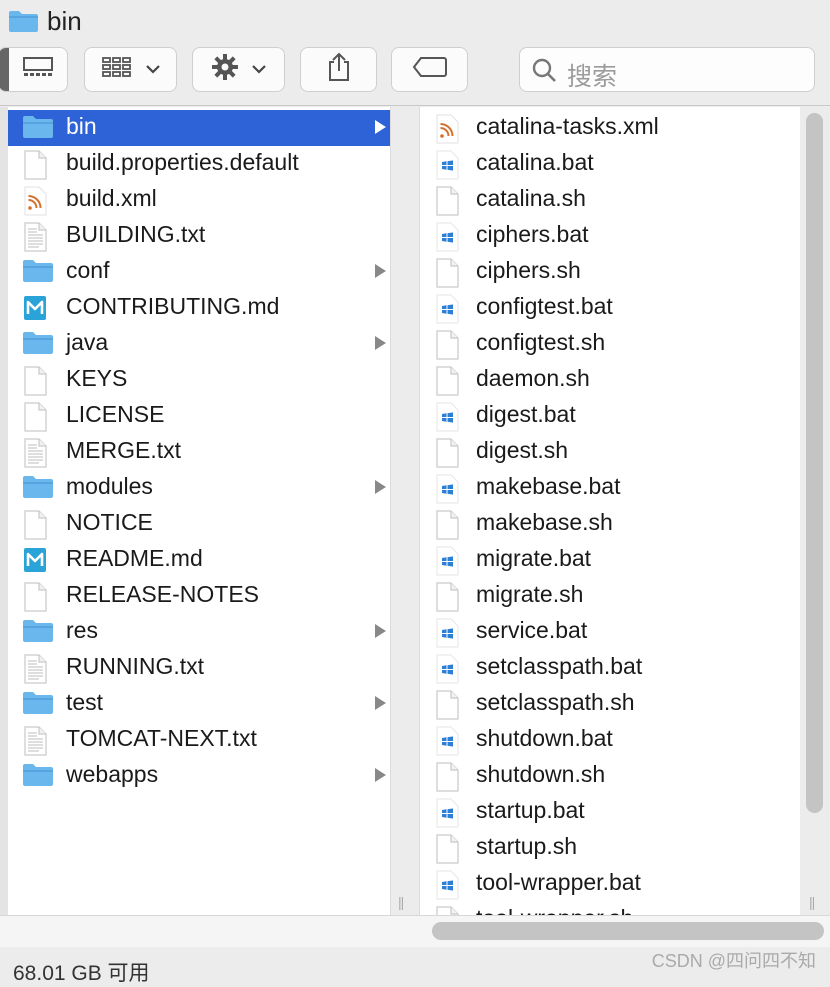  Describe the element at coordinates (199, 416) in the screenshot. I see `column1-item-row: LICENSE` at that location.